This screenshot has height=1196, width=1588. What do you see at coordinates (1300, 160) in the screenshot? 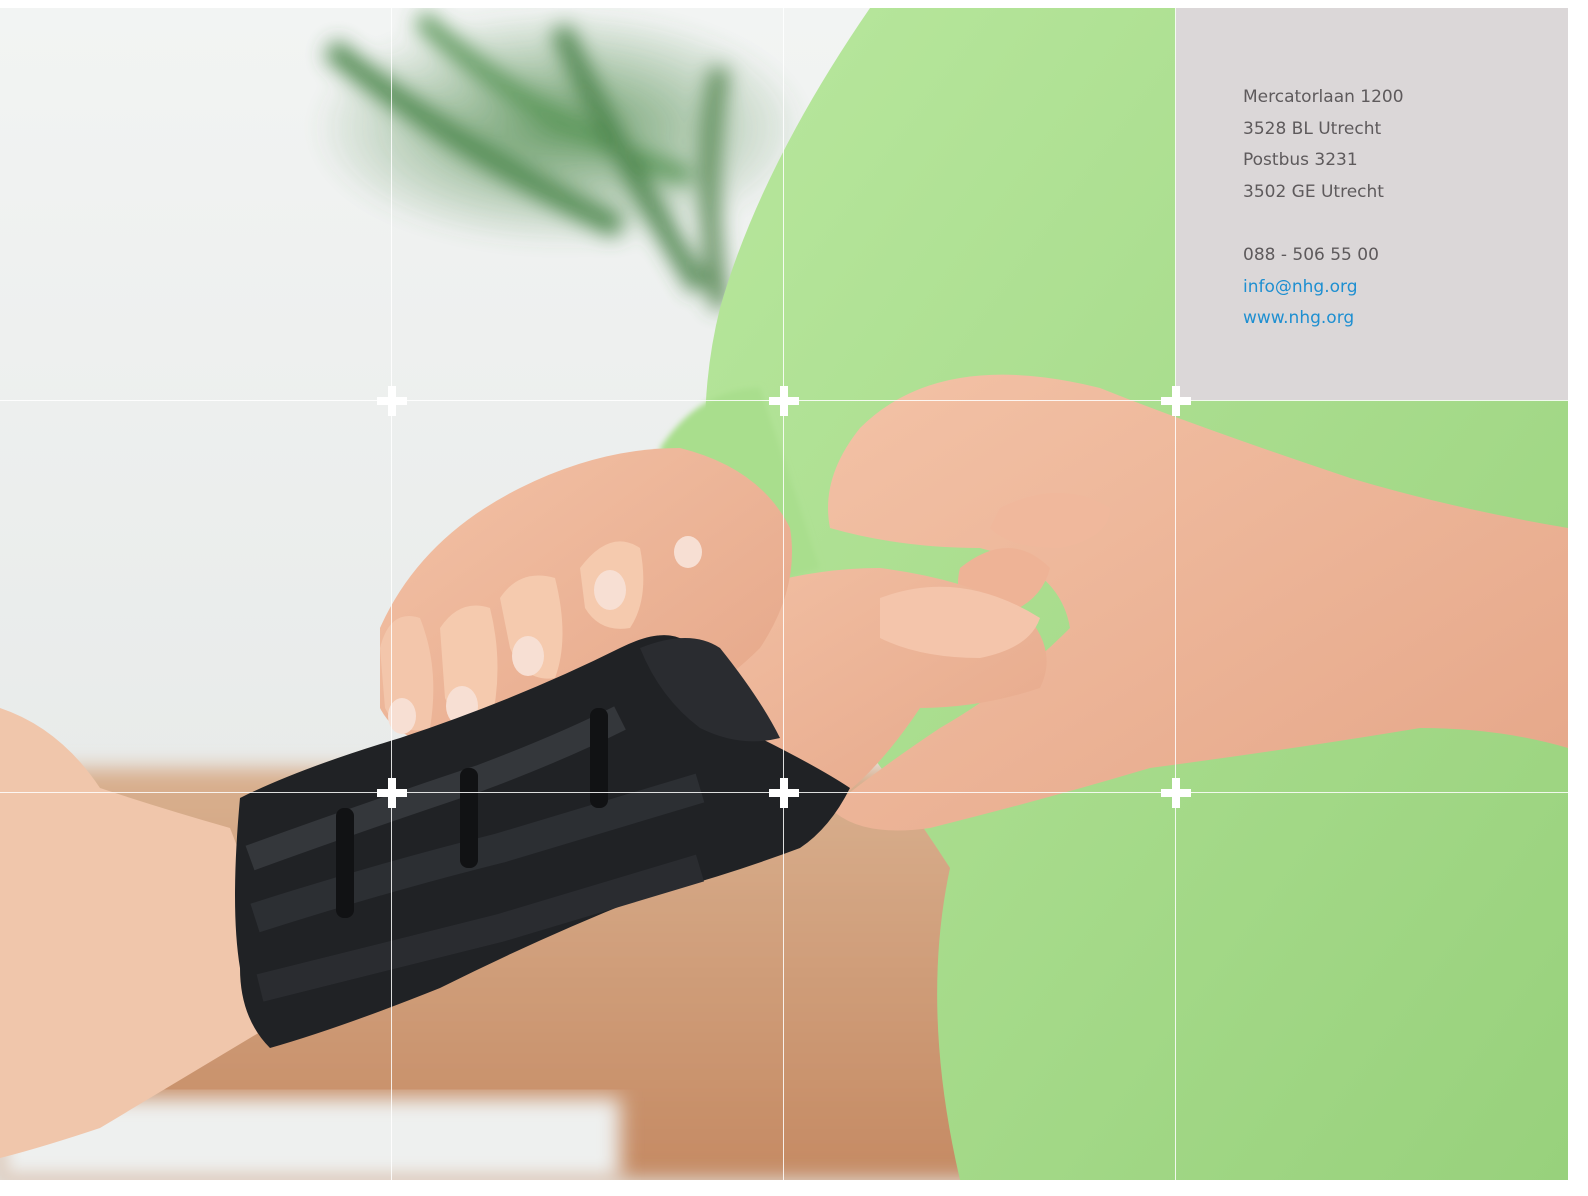
I see `po-box: Postbus 3231` at bounding box center [1300, 160].